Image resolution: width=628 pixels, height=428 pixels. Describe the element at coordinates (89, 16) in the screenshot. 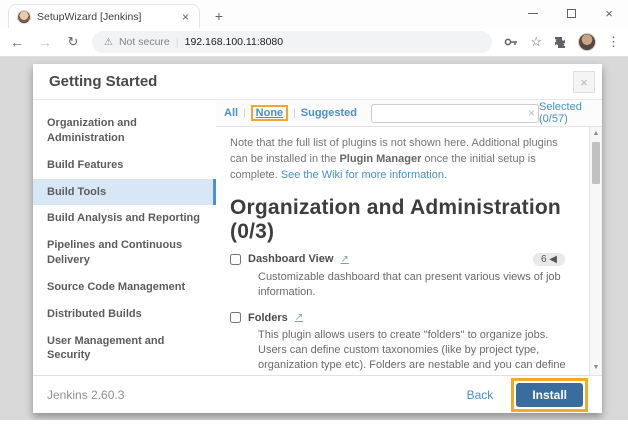

I see `tab-title: SetupWizard [Jenkins]` at that location.